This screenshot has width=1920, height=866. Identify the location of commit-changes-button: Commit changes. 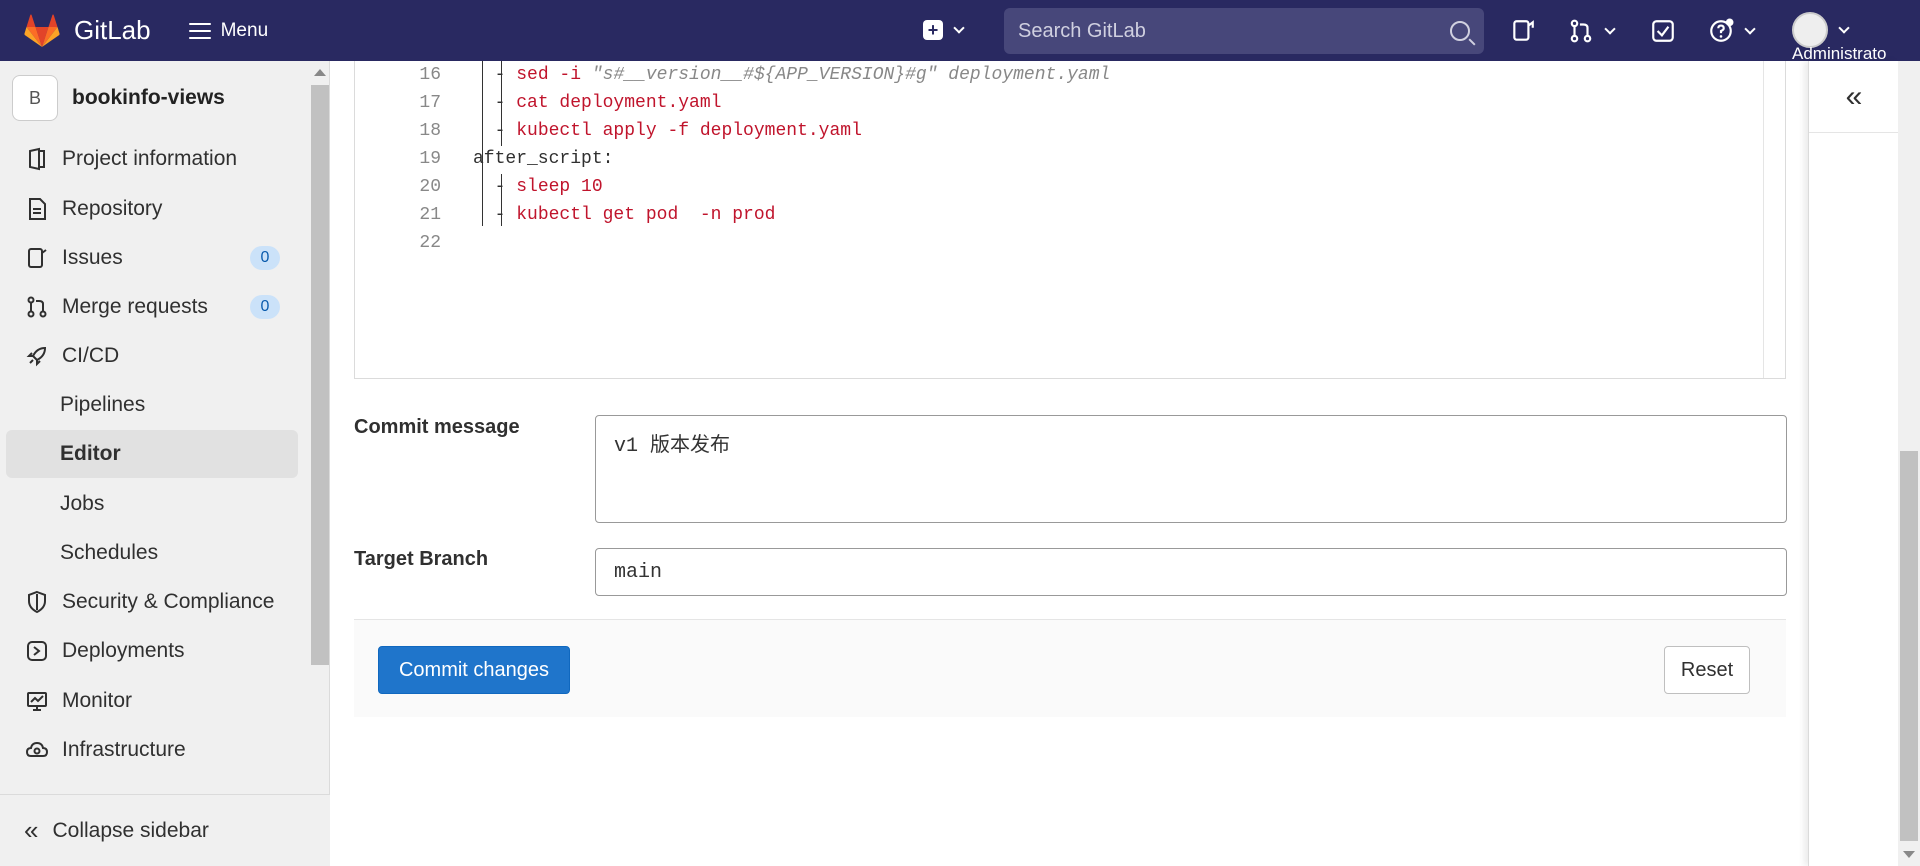
(474, 670).